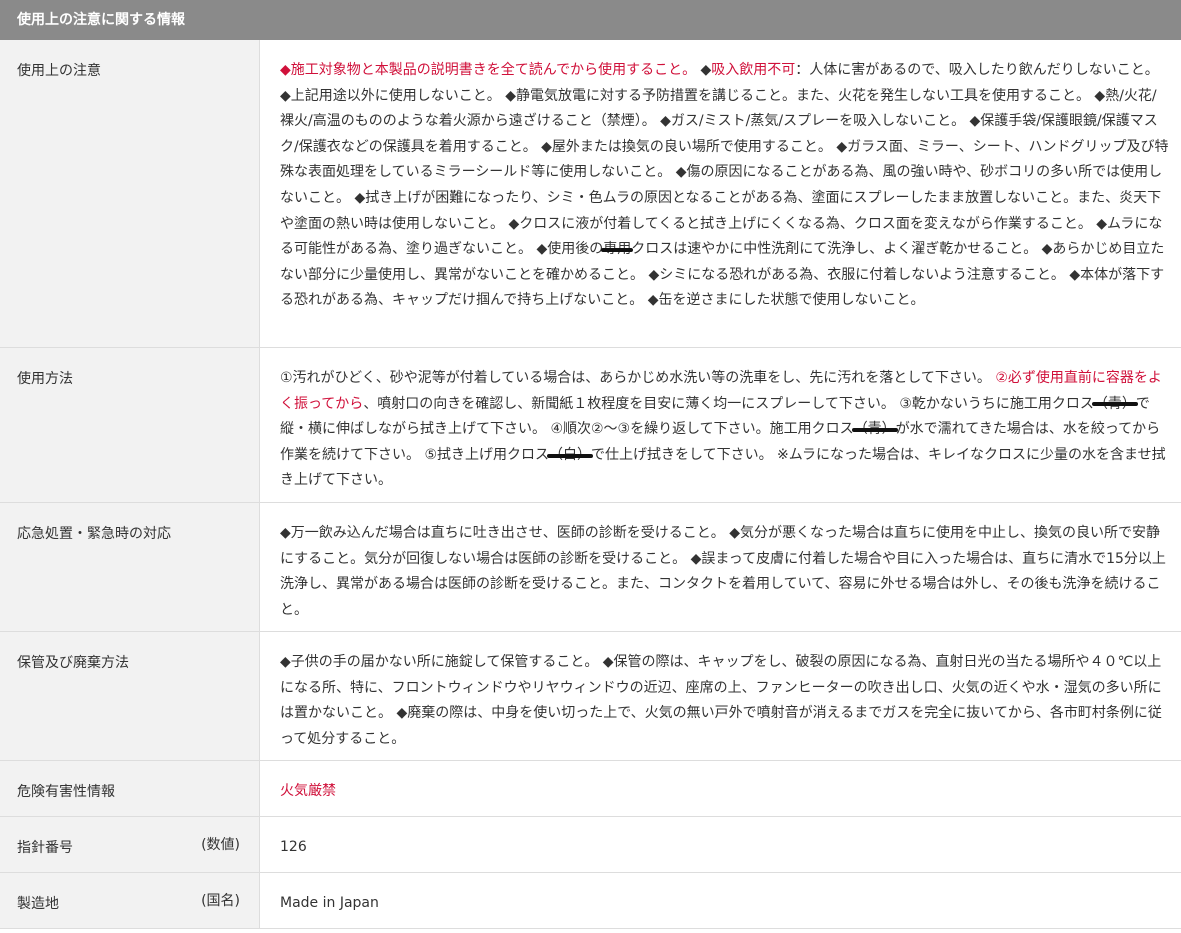 Image resolution: width=1181 pixels, height=933 pixels. I want to click on usage-strike-3: （白）, so click(570, 456).